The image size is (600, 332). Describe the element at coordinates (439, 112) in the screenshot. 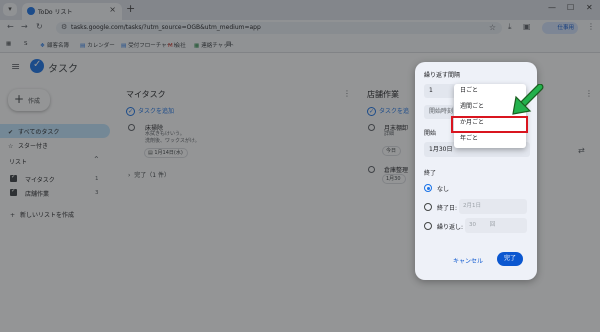

I see `start-time-field: 開始時刻` at that location.